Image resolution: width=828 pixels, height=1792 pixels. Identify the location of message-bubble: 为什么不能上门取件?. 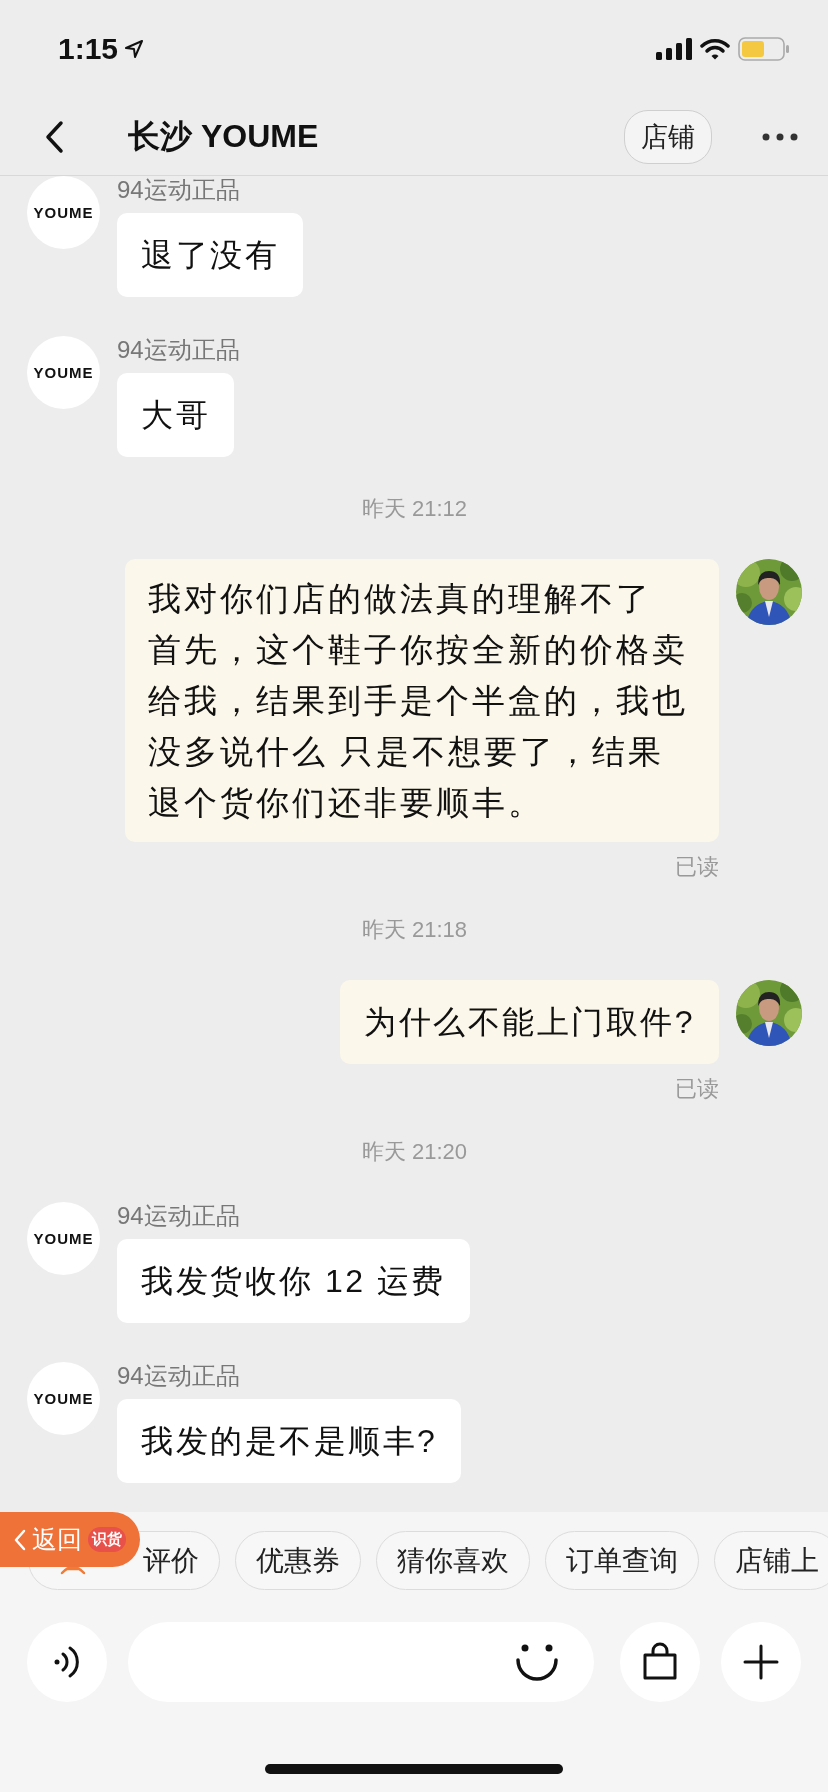
(529, 1022).